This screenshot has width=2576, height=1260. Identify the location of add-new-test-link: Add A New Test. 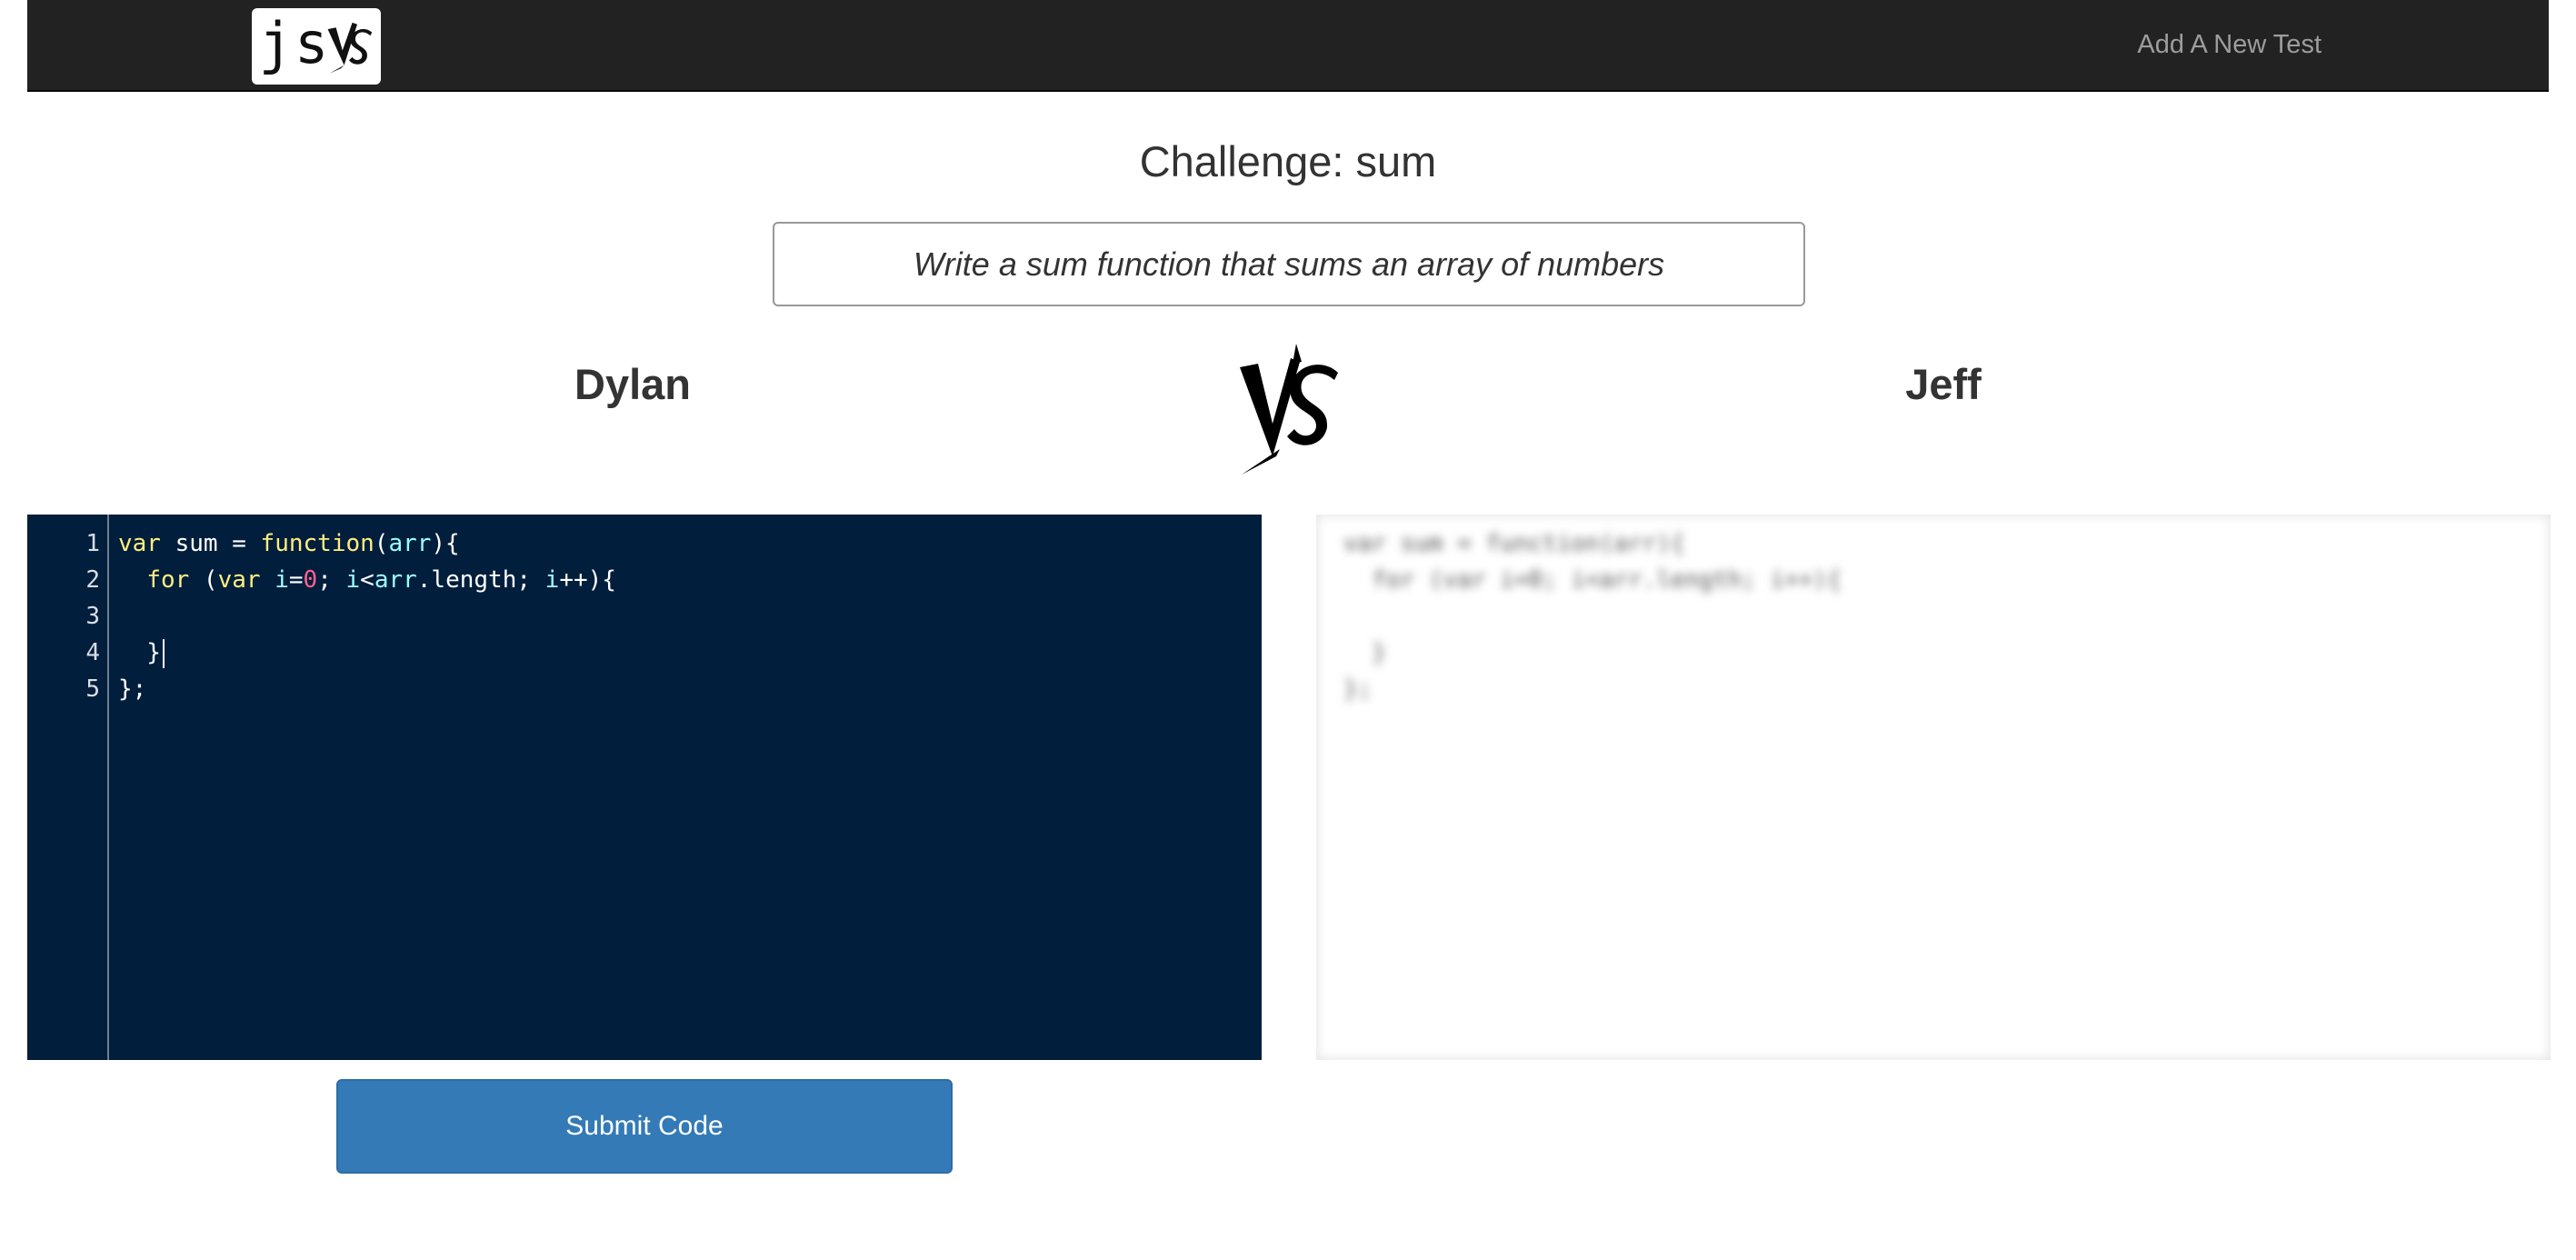
(2229, 45).